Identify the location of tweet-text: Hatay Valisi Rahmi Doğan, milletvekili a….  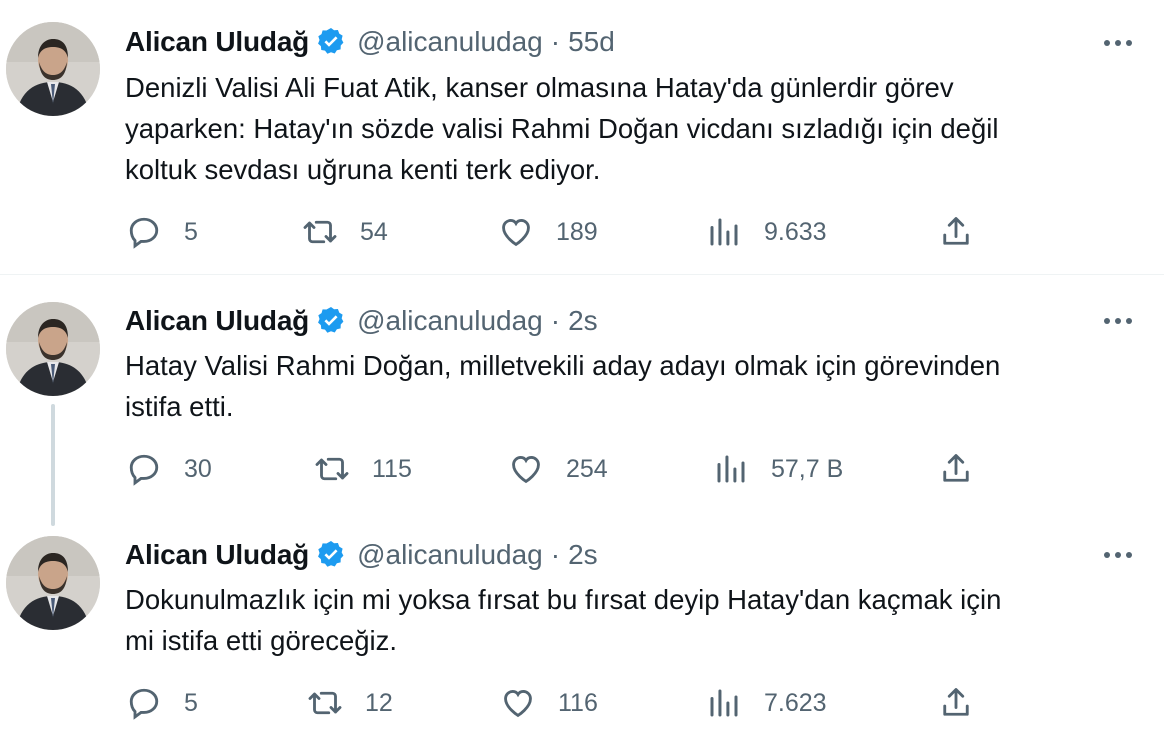
(563, 386).